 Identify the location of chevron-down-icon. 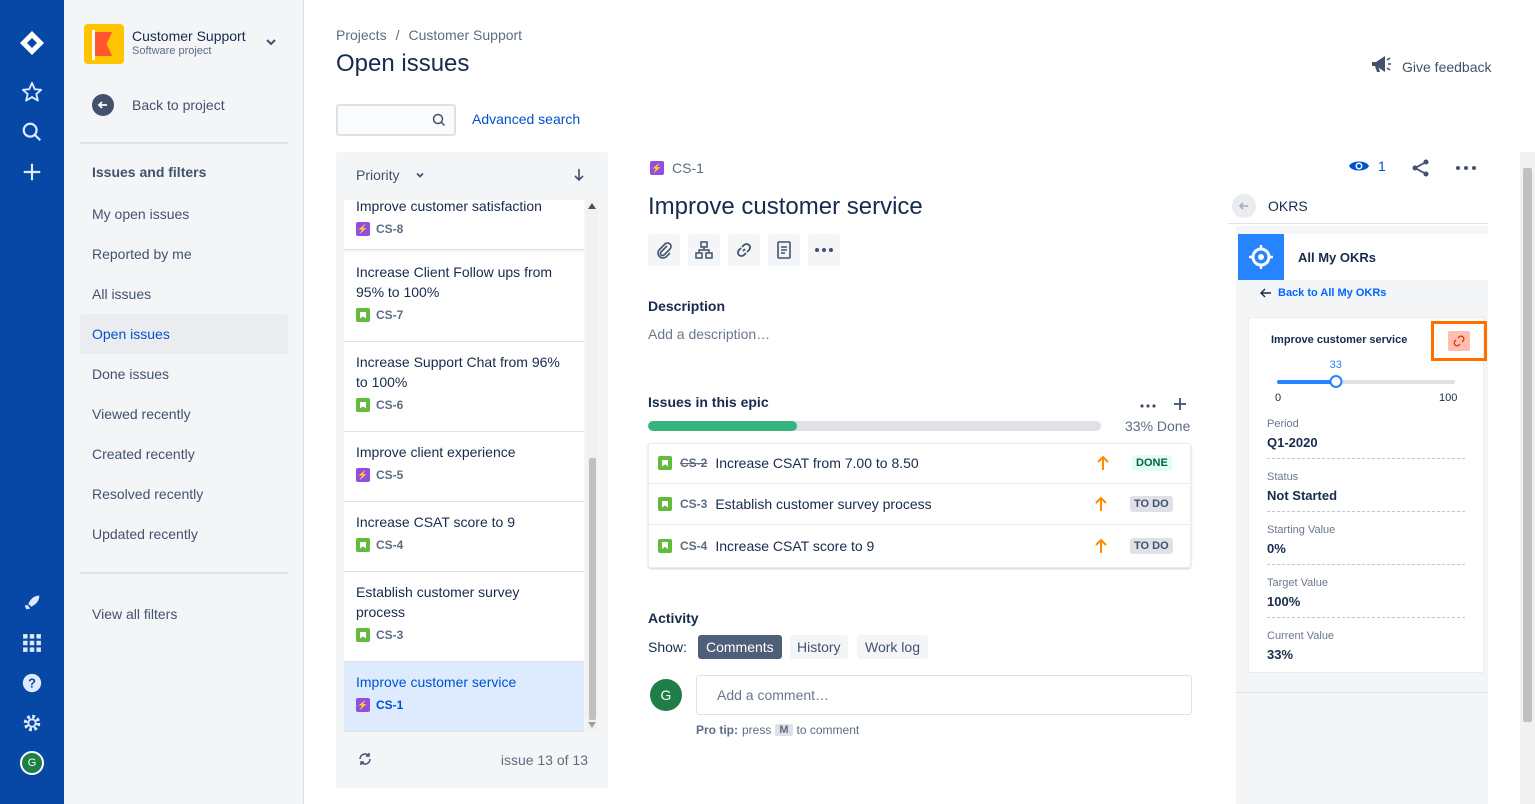
(271, 44).